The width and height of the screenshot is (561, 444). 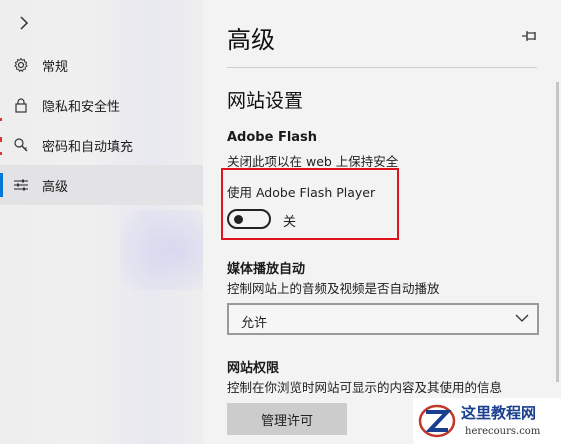 What do you see at coordinates (101, 185) in the screenshot?
I see `sidebar-item-advanced: 高级` at bounding box center [101, 185].